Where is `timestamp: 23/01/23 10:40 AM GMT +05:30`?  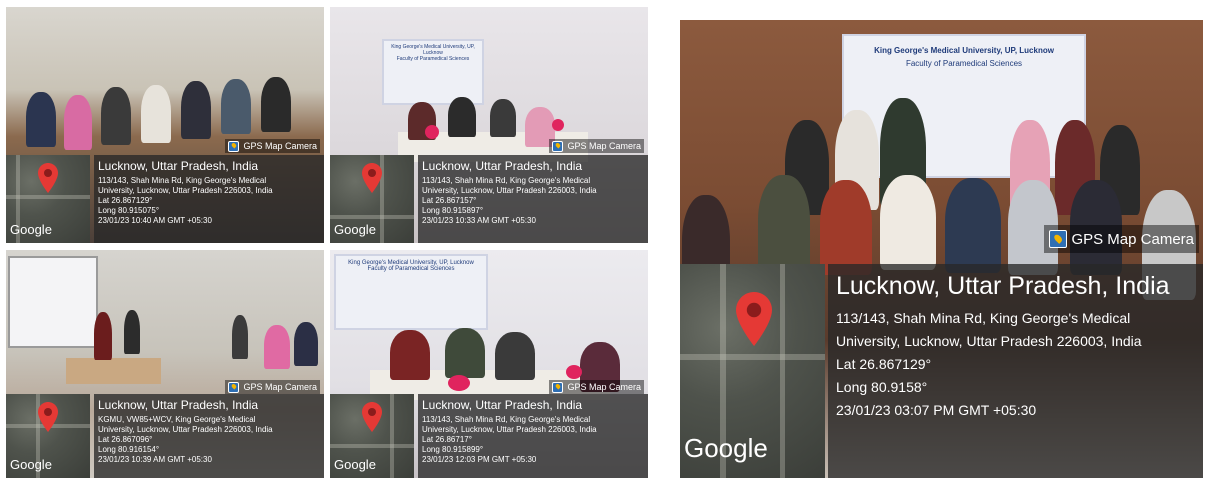 timestamp: 23/01/23 10:40 AM GMT +05:30 is located at coordinates (155, 220).